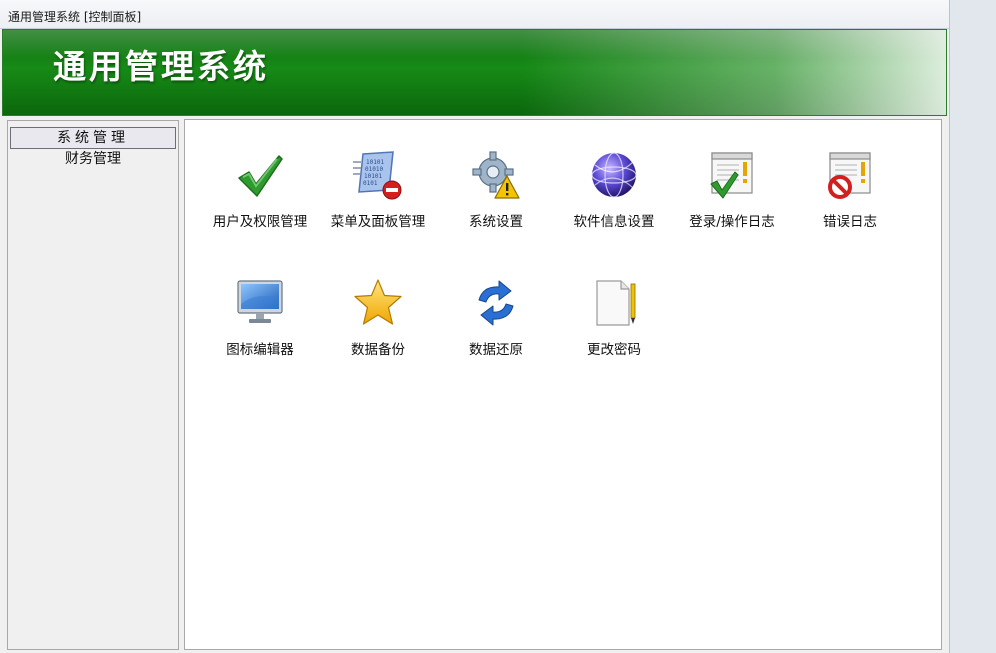 The image size is (996, 653). Describe the element at coordinates (732, 200) in the screenshot. I see `tile-login-log: 登录/操作日志` at that location.